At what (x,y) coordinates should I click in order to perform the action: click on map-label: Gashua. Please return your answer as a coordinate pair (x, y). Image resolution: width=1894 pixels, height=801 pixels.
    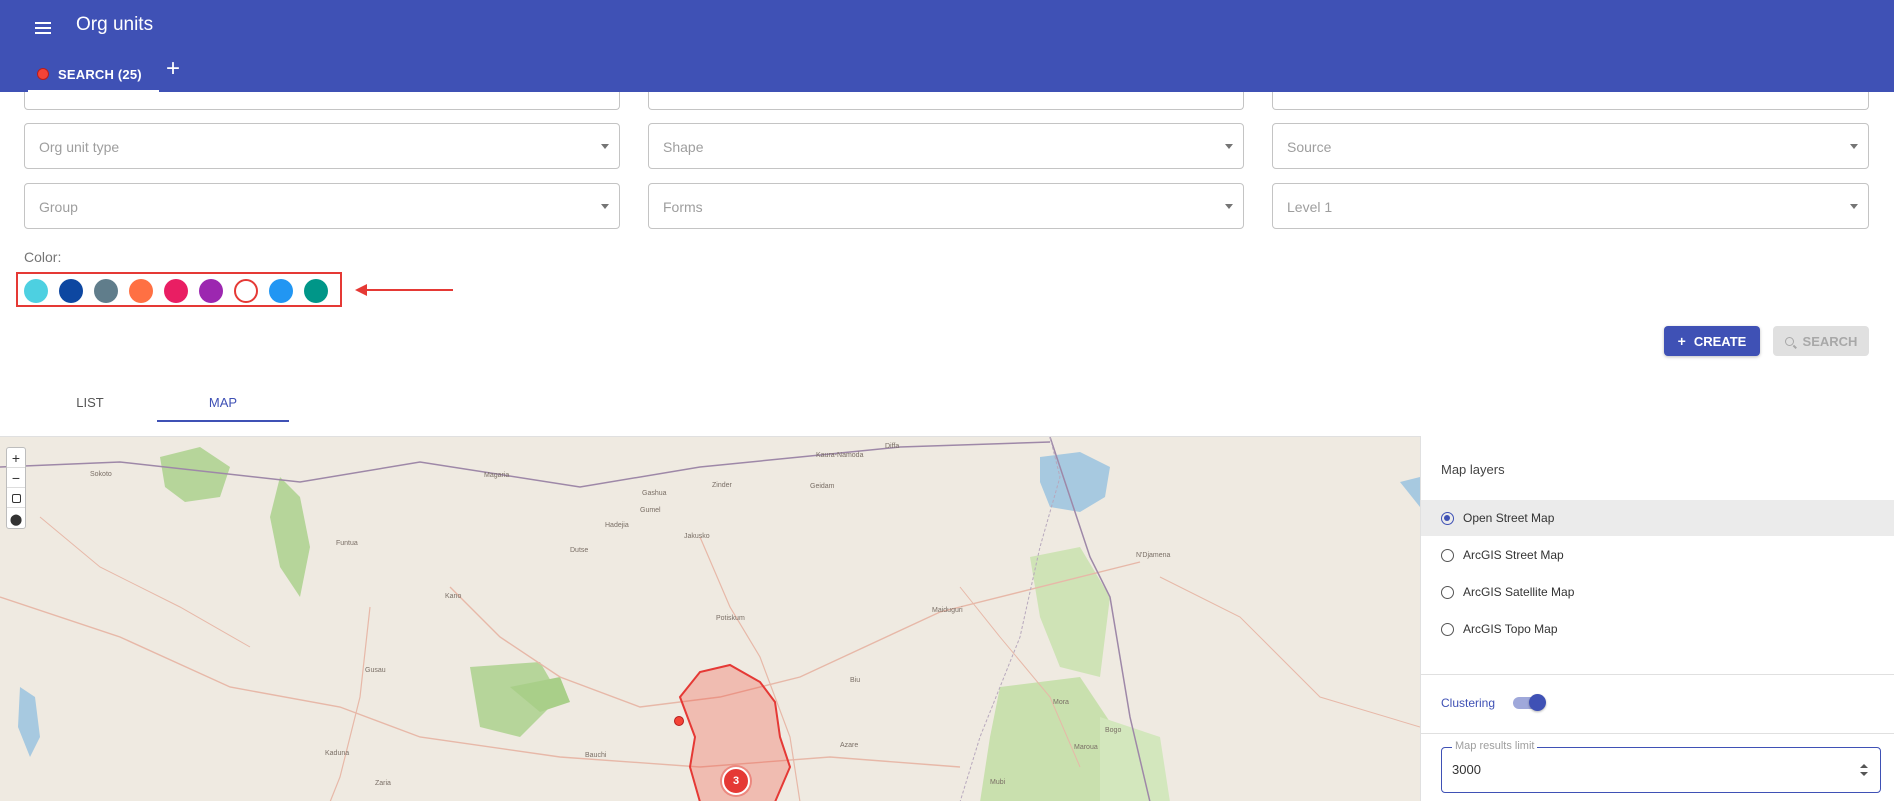
    Looking at the image, I should click on (654, 493).